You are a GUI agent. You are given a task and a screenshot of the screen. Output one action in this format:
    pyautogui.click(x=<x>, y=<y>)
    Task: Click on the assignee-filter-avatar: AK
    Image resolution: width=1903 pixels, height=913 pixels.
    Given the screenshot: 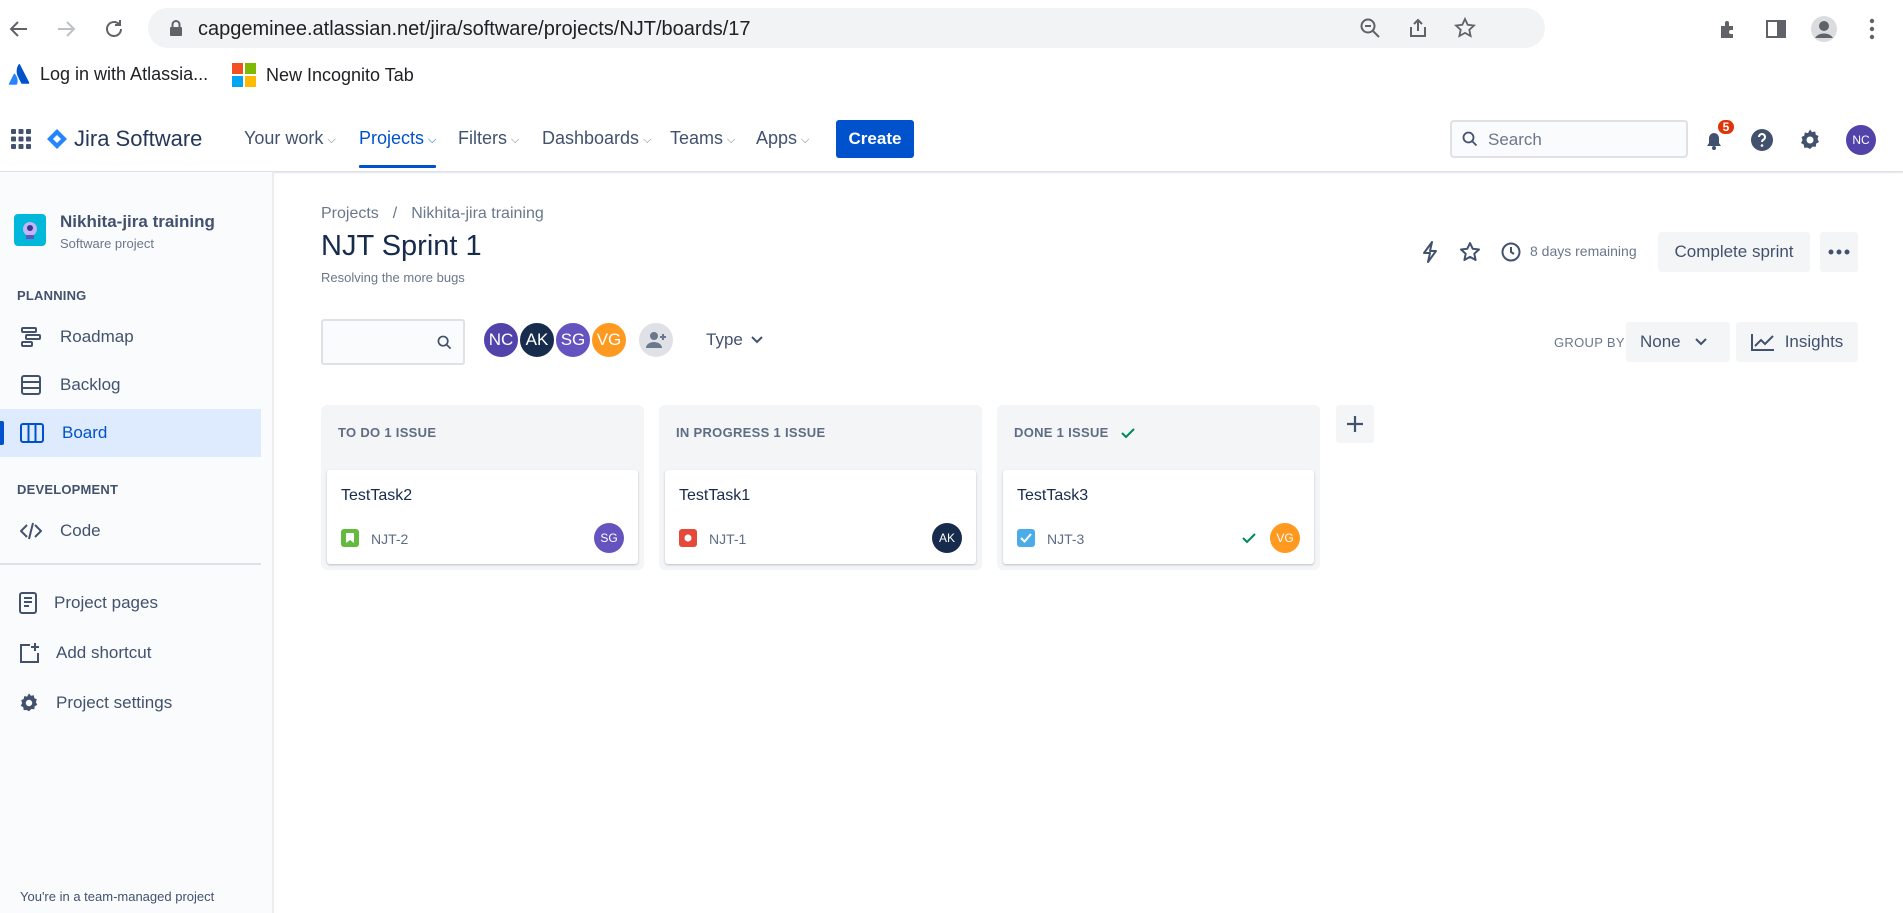 What is the action you would take?
    pyautogui.click(x=537, y=340)
    